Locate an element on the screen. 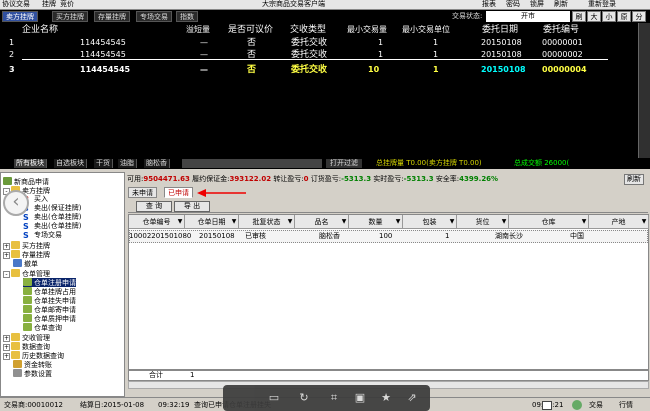 This screenshot has height=411, width=650. col-warehouse: 仓库 ▼ is located at coordinates (549, 222).